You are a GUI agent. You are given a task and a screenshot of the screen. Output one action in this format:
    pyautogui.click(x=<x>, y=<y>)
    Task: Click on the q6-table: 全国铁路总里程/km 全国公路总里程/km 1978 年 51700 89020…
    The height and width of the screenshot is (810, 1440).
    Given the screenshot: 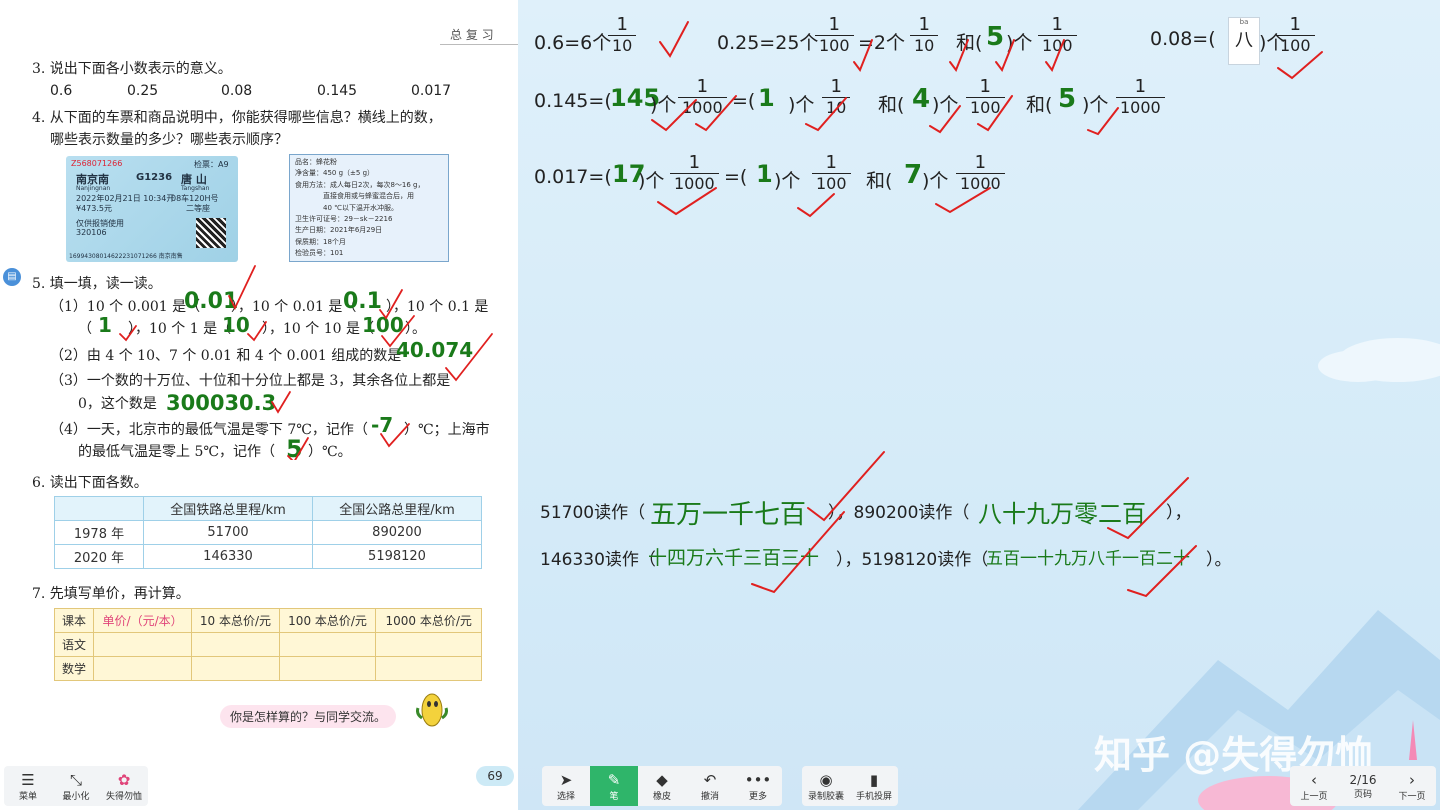 What is the action you would take?
    pyautogui.click(x=268, y=532)
    